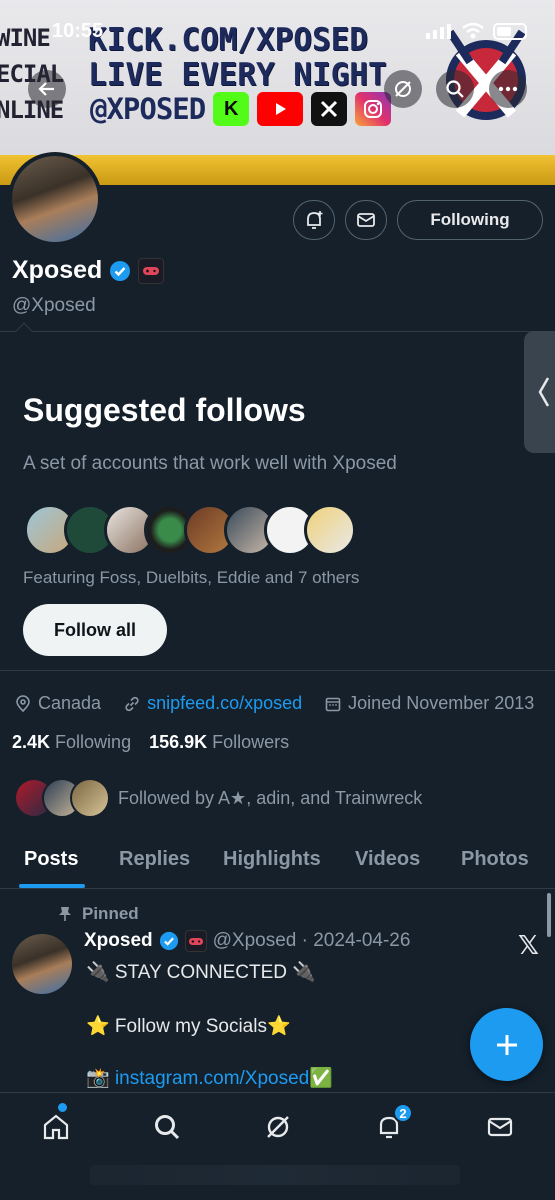 The image size is (555, 1200). Describe the element at coordinates (224, 703) in the screenshot. I see `profile-website-link: snipfeed.co/xposed` at that location.